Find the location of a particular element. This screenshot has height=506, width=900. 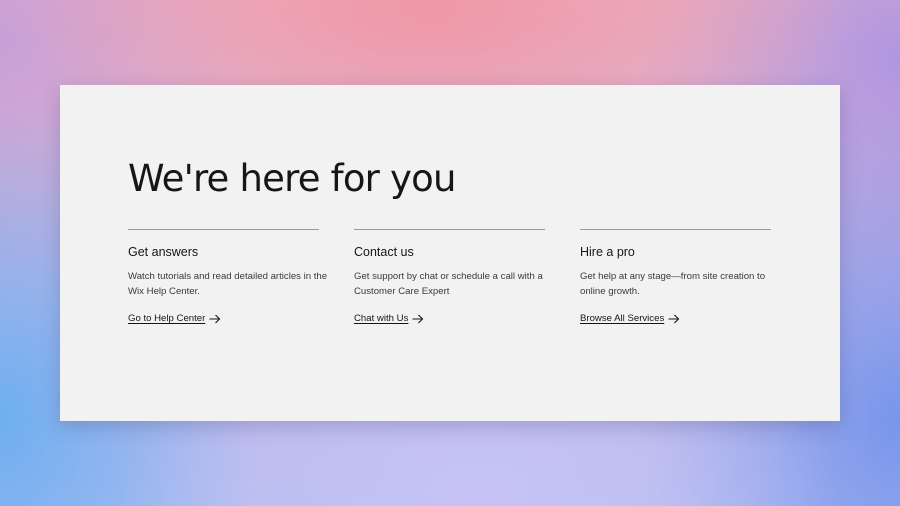

page-title: We're here for you is located at coordinates (292, 178).